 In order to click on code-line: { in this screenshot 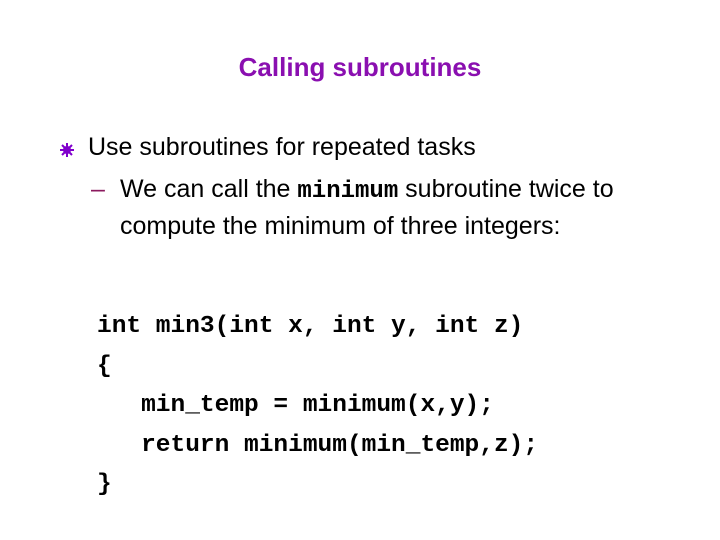, I will do `click(104, 366)`.